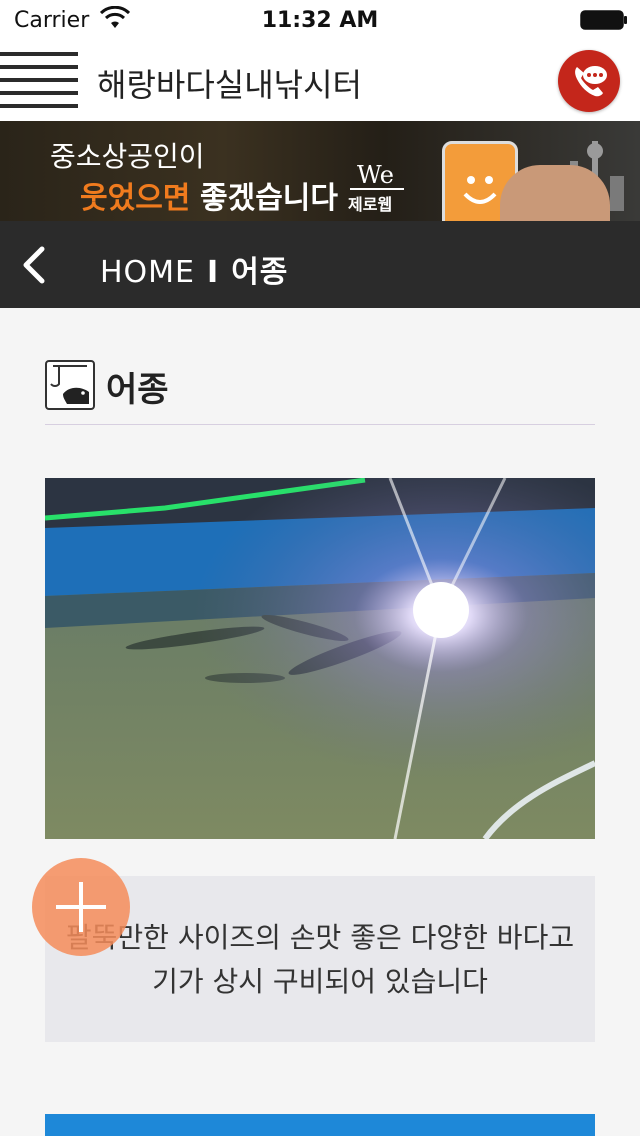 This screenshot has height=1136, width=640. I want to click on status-bar: Carrier 11:32 AM, so click(320, 20).